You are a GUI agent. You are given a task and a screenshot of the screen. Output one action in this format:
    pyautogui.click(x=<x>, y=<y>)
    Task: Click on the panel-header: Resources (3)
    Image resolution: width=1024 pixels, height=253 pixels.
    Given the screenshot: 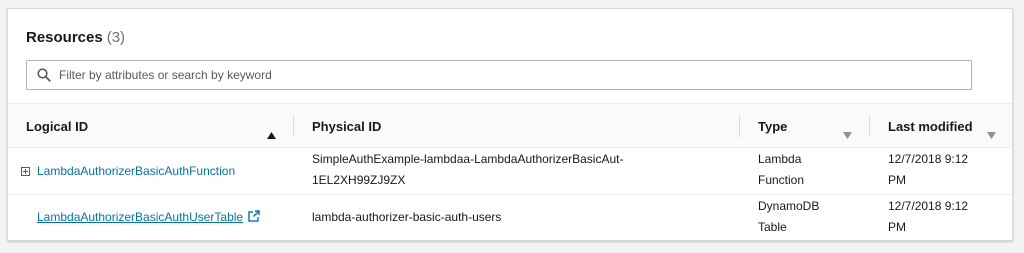 What is the action you would take?
    pyautogui.click(x=75, y=37)
    